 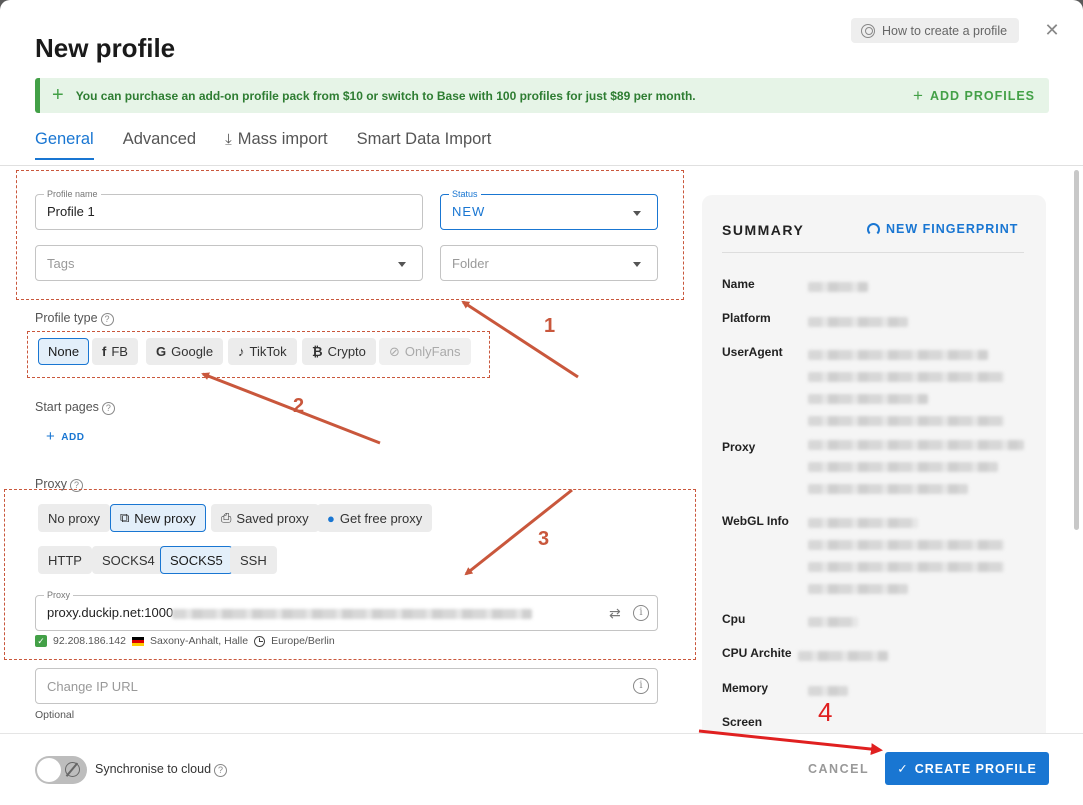 I want to click on clock-icon, so click(x=260, y=641).